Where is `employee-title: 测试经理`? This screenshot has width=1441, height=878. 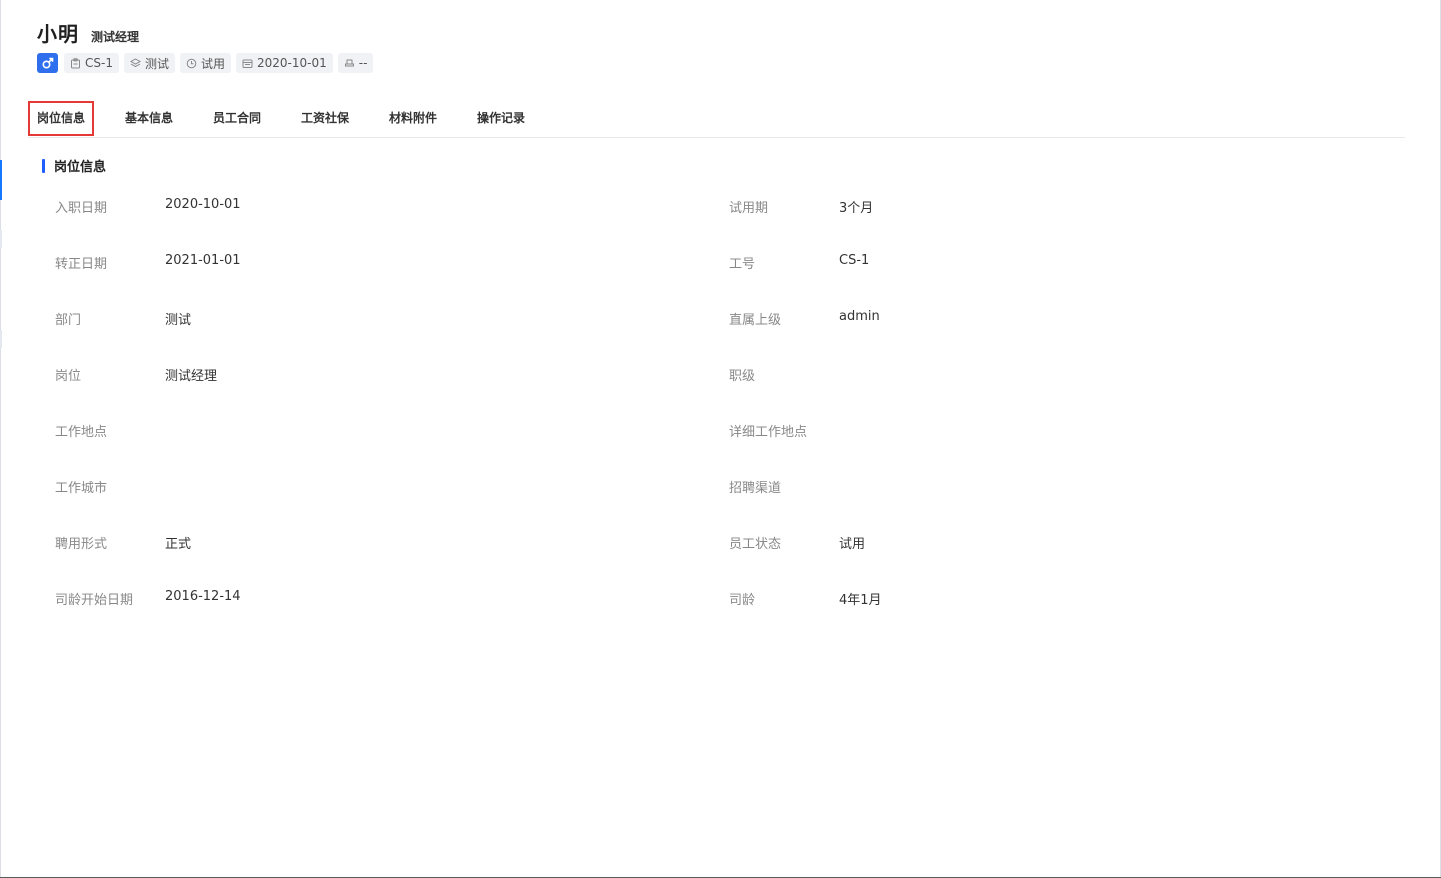
employee-title: 测试经理 is located at coordinates (115, 37).